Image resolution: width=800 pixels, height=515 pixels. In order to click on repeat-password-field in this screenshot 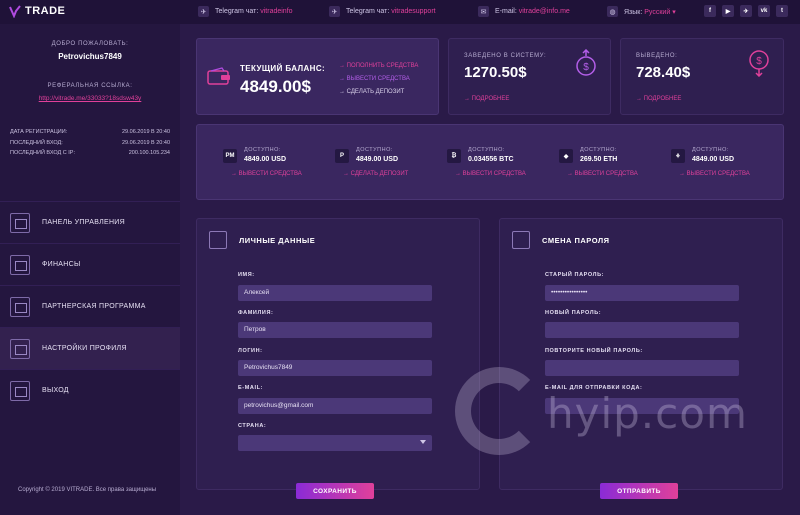, I will do `click(642, 368)`.